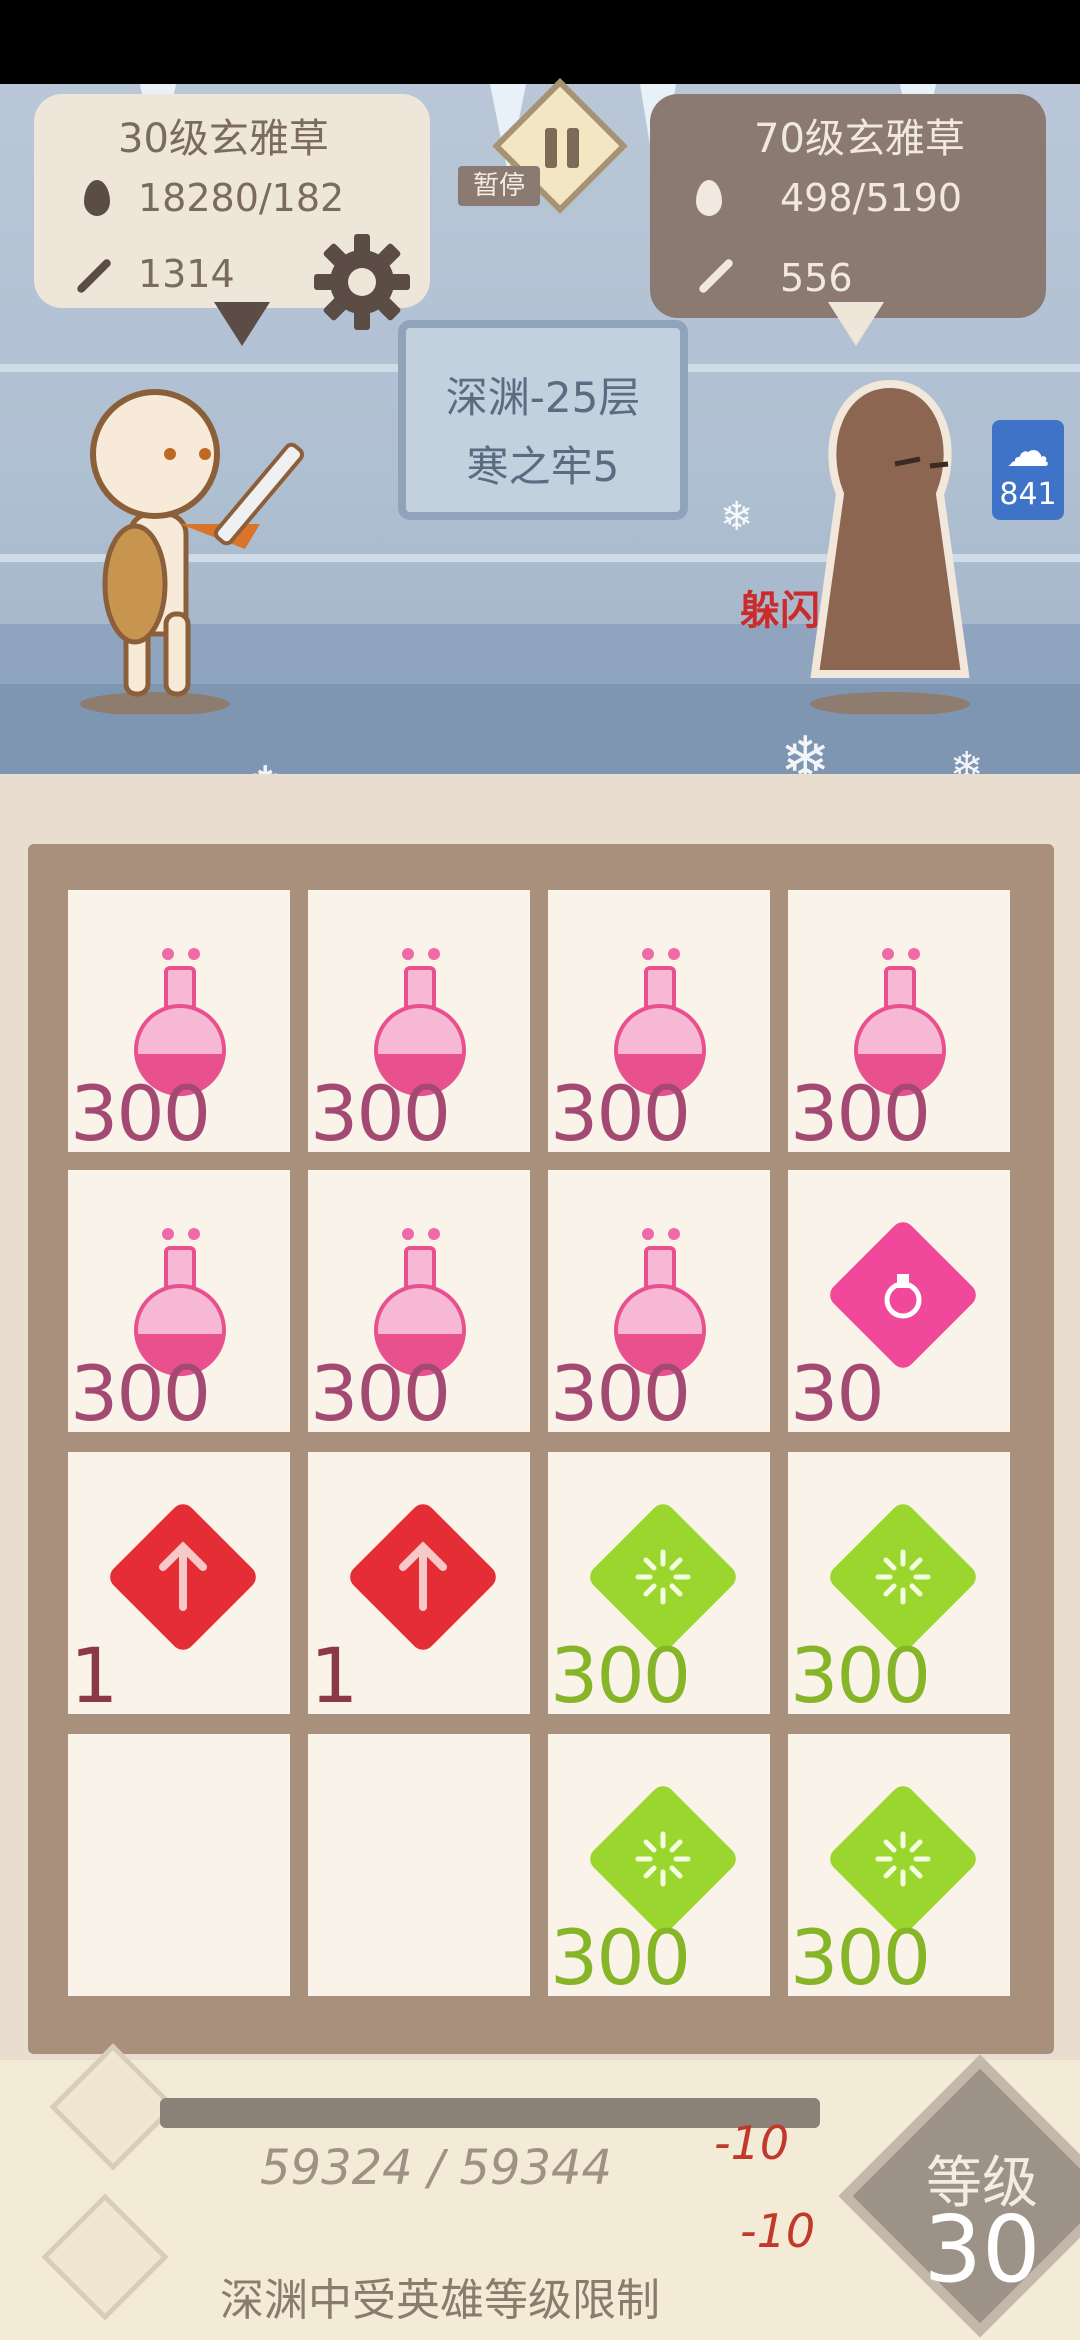  Describe the element at coordinates (1028, 451) in the screenshot. I see `cloud-icon: ☁` at that location.